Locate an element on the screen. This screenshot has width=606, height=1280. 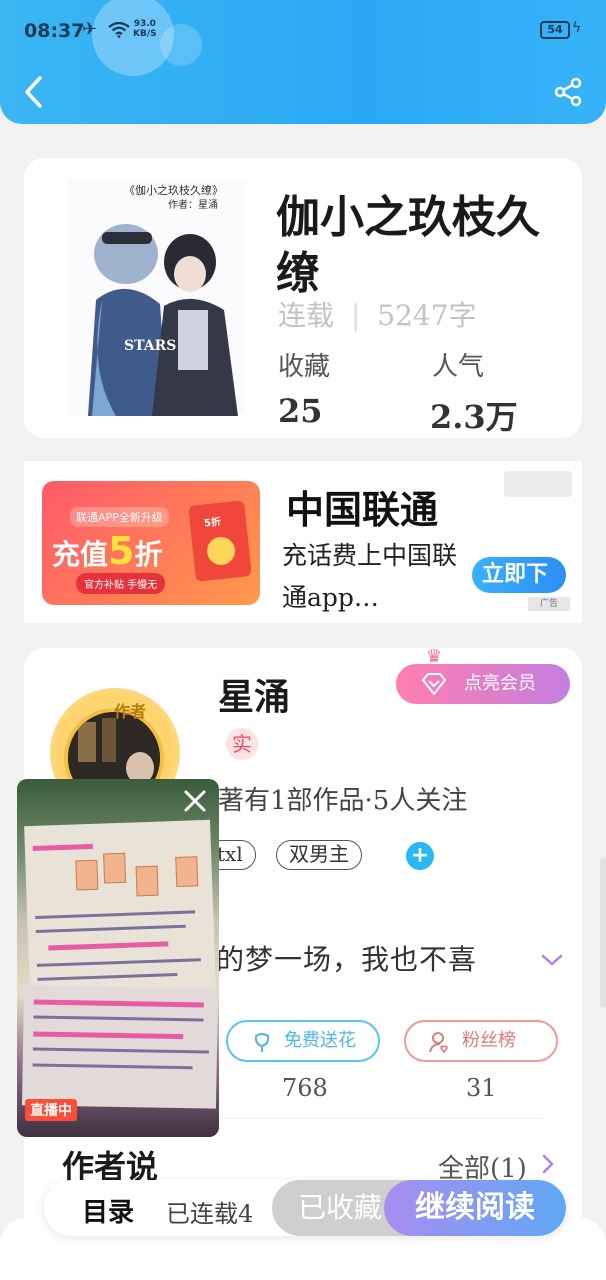
chevron-right-icon is located at coordinates (548, 1164).